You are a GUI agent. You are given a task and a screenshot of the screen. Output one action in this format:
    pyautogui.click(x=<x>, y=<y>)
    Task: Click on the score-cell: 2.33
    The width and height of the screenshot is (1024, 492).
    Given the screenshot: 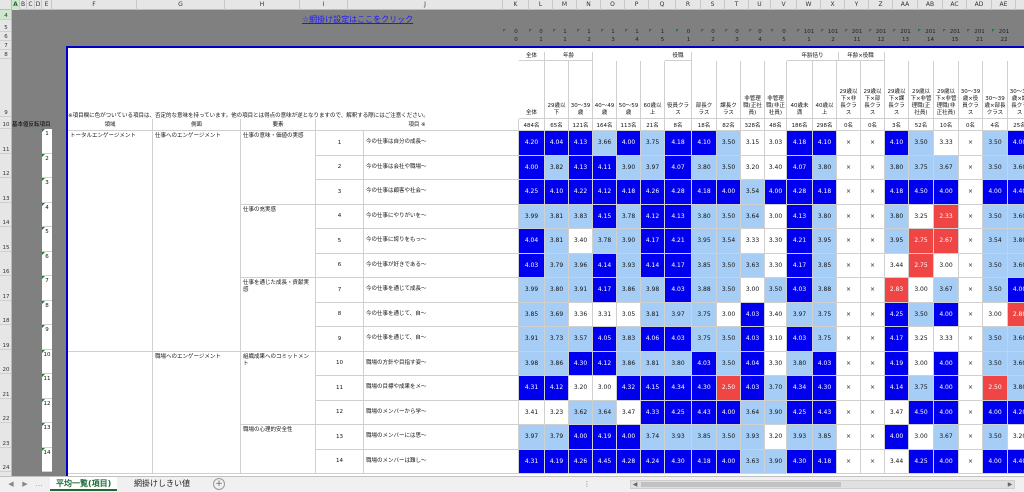 What is the action you would take?
    pyautogui.click(x=946, y=216)
    